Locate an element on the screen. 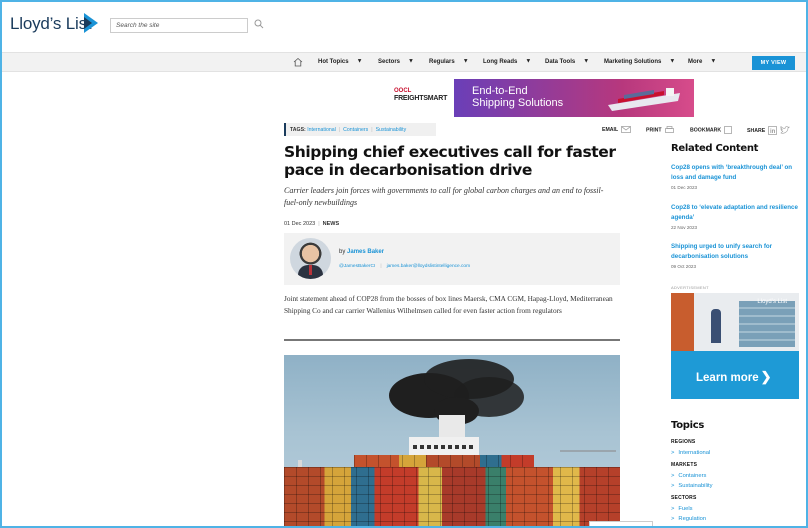  my-view-button: MY VIEW is located at coordinates (773, 63).